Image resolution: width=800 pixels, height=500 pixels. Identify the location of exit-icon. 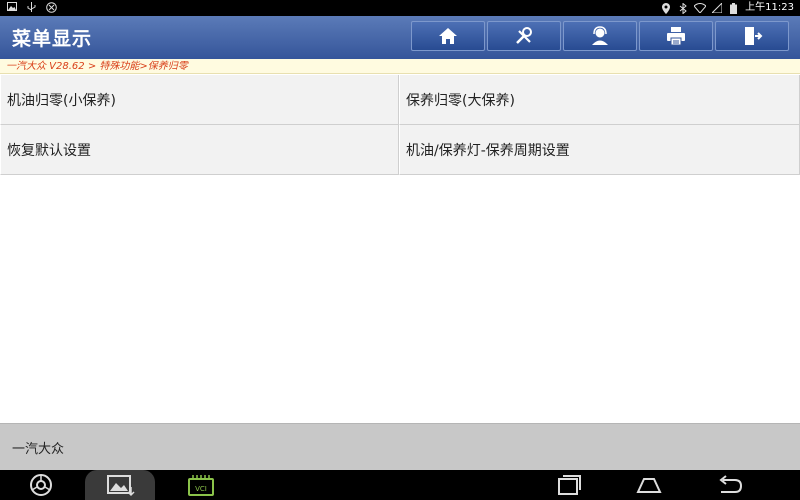
(754, 36).